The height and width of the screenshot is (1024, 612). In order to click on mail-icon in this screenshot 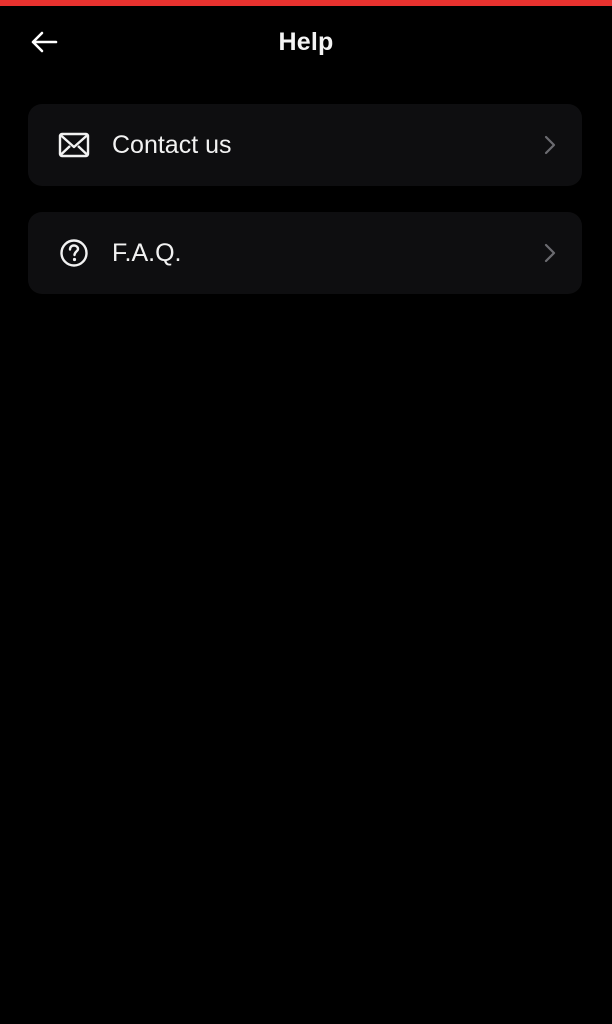, I will do `click(74, 145)`.